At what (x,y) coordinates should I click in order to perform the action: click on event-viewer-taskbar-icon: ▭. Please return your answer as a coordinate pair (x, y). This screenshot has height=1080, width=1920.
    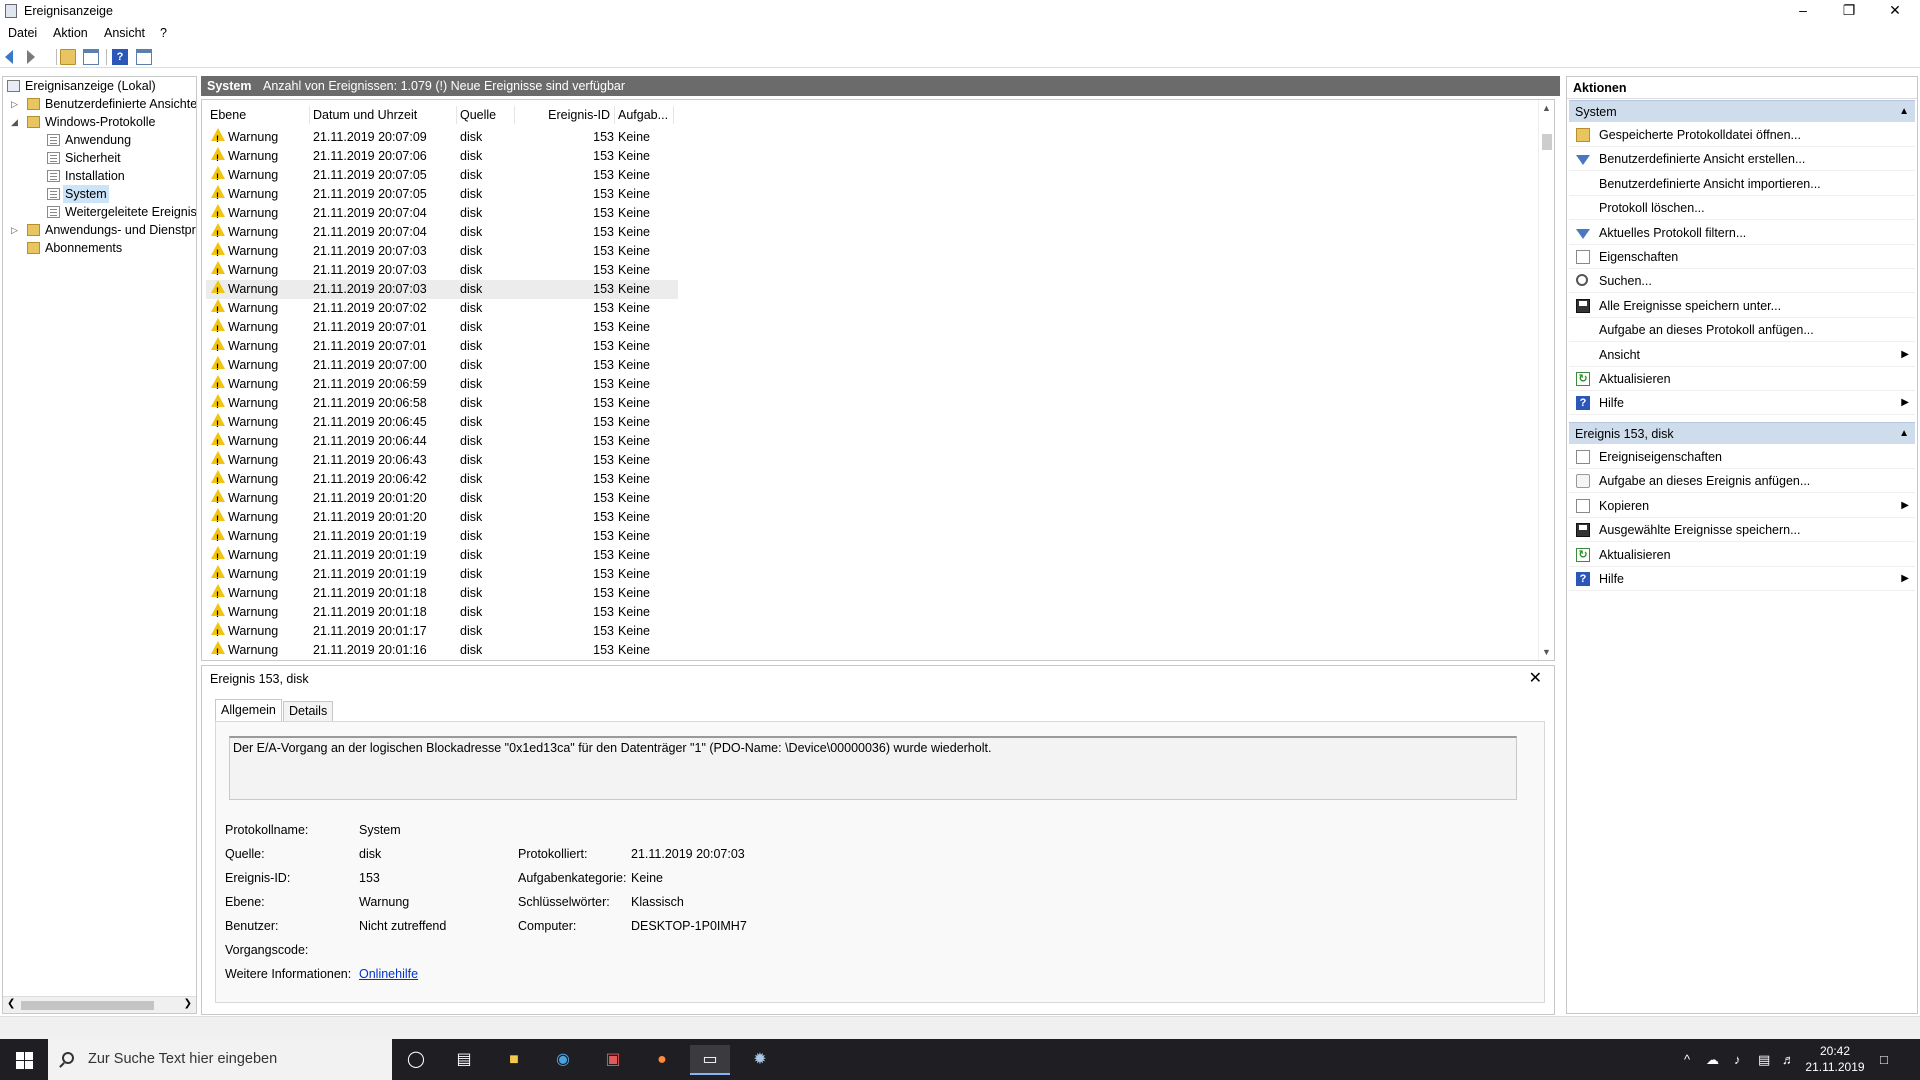
    Looking at the image, I should click on (710, 1060).